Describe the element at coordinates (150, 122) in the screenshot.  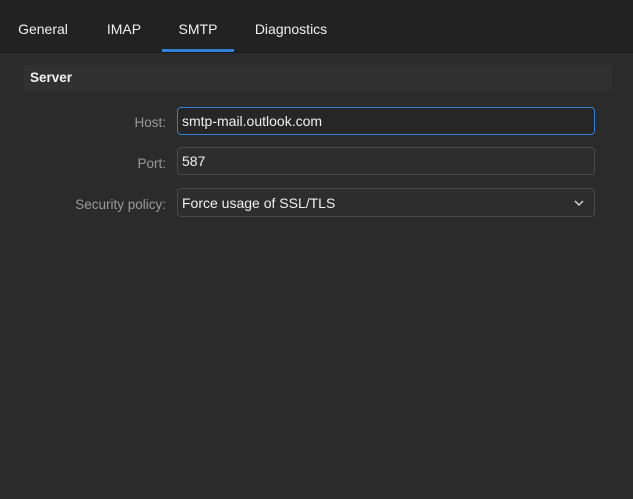
I see `host-label: Host:` at that location.